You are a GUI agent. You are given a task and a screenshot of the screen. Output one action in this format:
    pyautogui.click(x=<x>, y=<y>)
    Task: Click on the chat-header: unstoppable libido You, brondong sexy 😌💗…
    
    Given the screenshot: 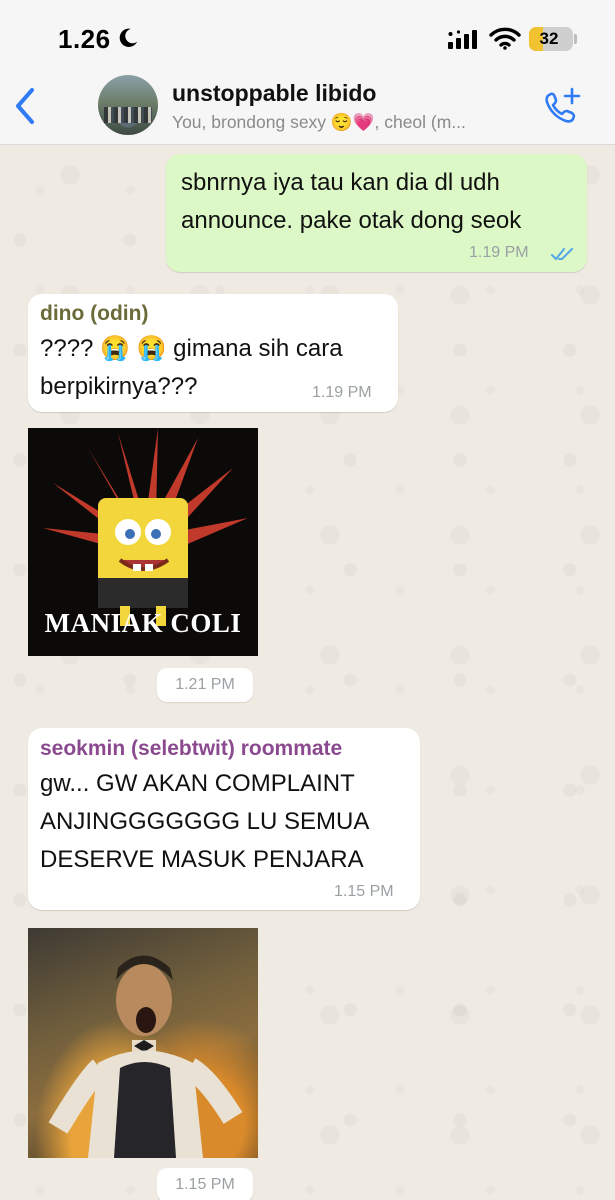 What is the action you would take?
    pyautogui.click(x=307, y=103)
    